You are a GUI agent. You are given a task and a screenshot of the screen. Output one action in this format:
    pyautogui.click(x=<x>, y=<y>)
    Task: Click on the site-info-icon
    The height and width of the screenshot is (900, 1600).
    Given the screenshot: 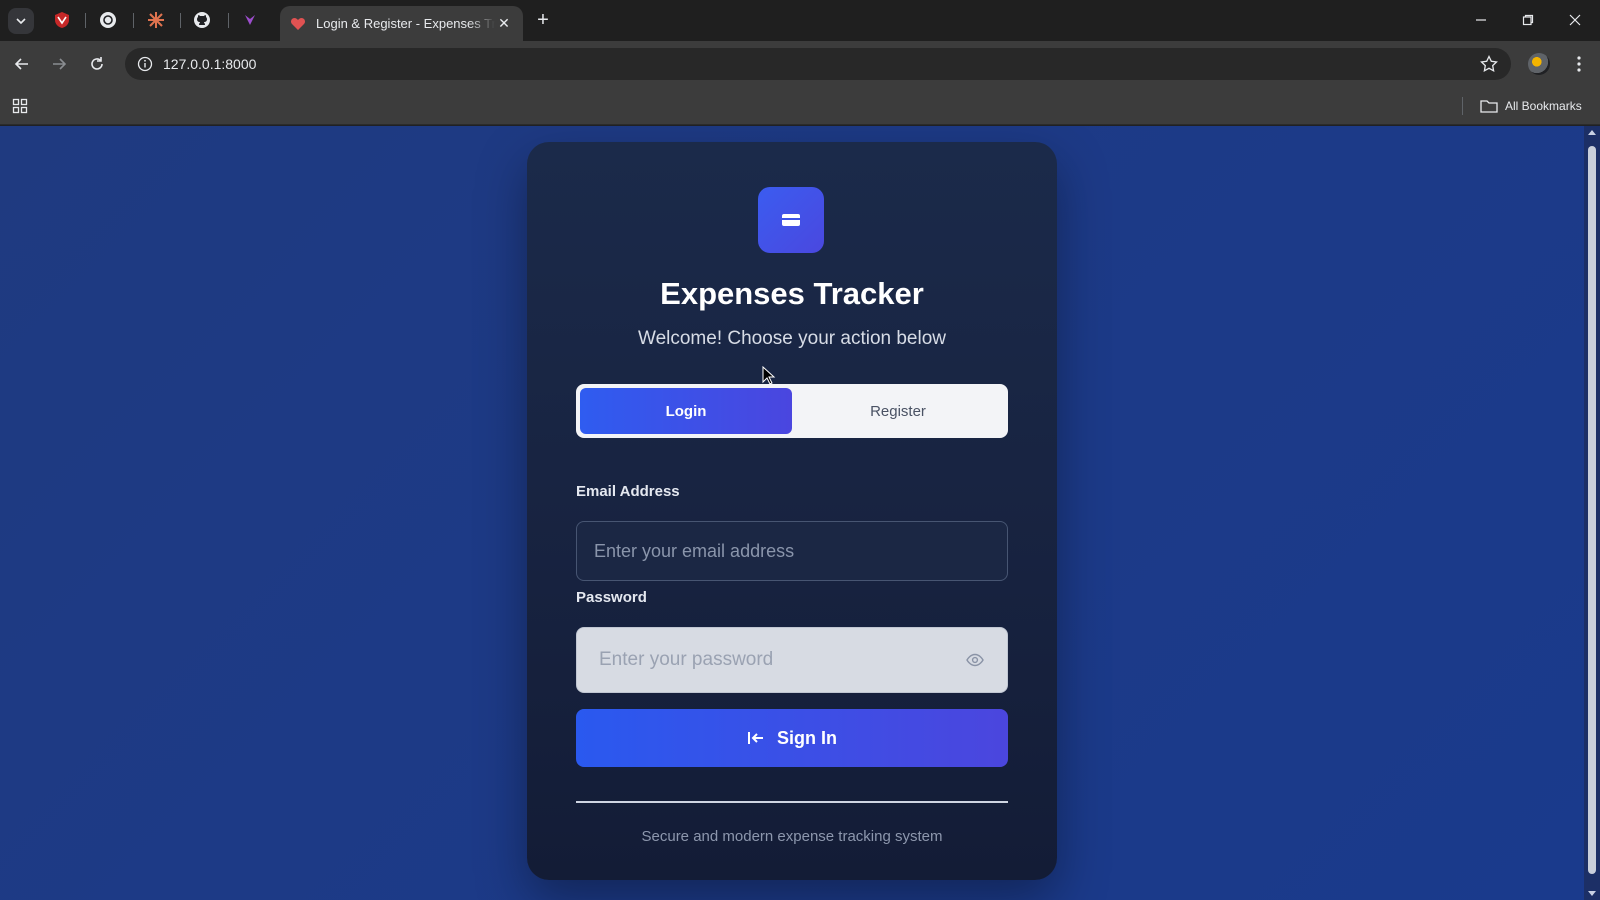 What is the action you would take?
    pyautogui.click(x=145, y=64)
    